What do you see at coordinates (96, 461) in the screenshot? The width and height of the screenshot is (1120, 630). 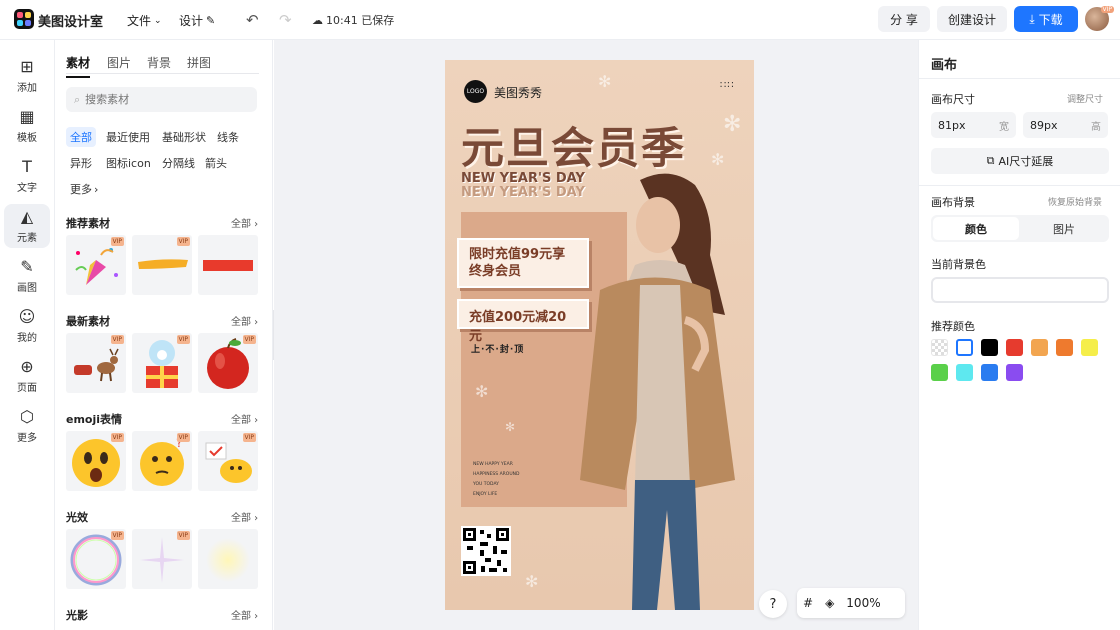 I see `asset-shocked-emoji: VIP` at bounding box center [96, 461].